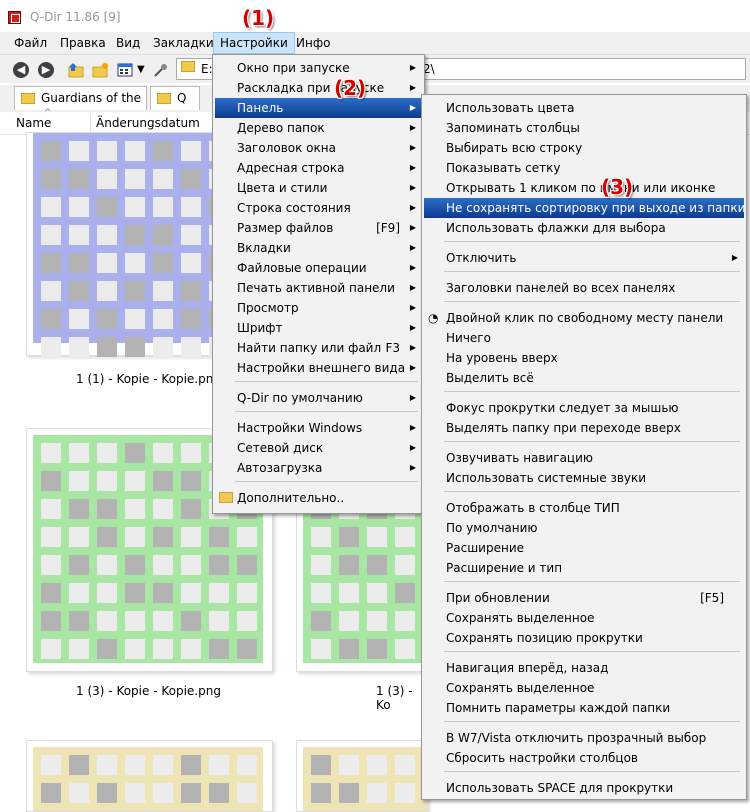  Describe the element at coordinates (584, 258) in the screenshot. I see `panel-menu-item: Отключить ▶` at that location.